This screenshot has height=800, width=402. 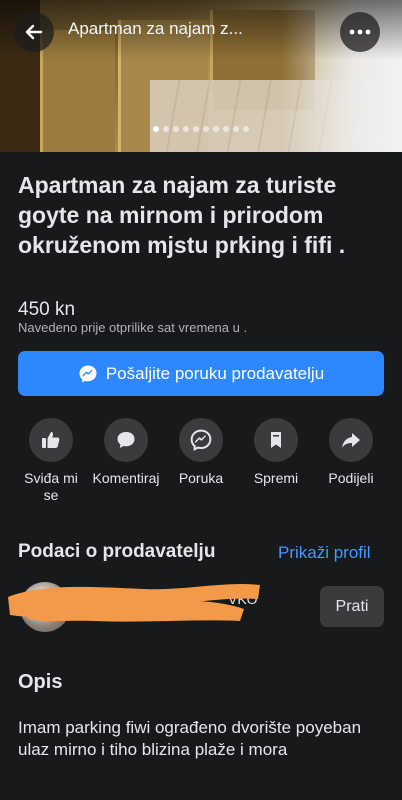 What do you see at coordinates (215, 373) in the screenshot?
I see `send-message-label: Pošaljite poruku prodavatelju` at bounding box center [215, 373].